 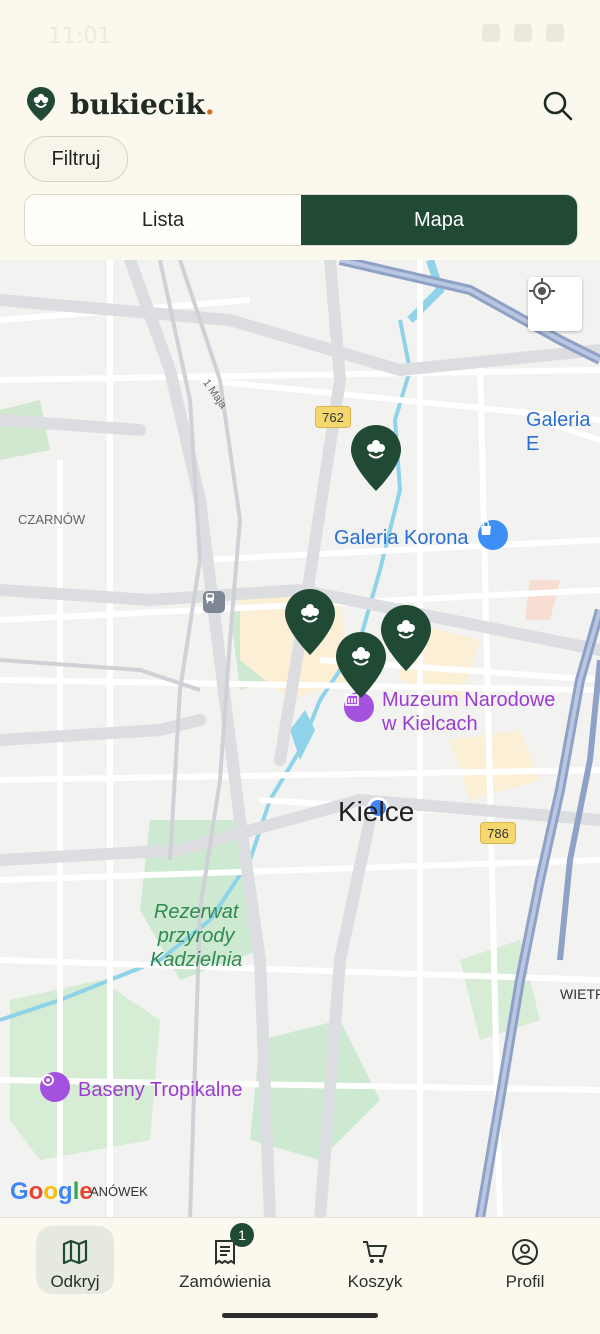 What do you see at coordinates (468, 712) in the screenshot?
I see `label-muzeum: Muzeum Narodowe w Kielcach` at bounding box center [468, 712].